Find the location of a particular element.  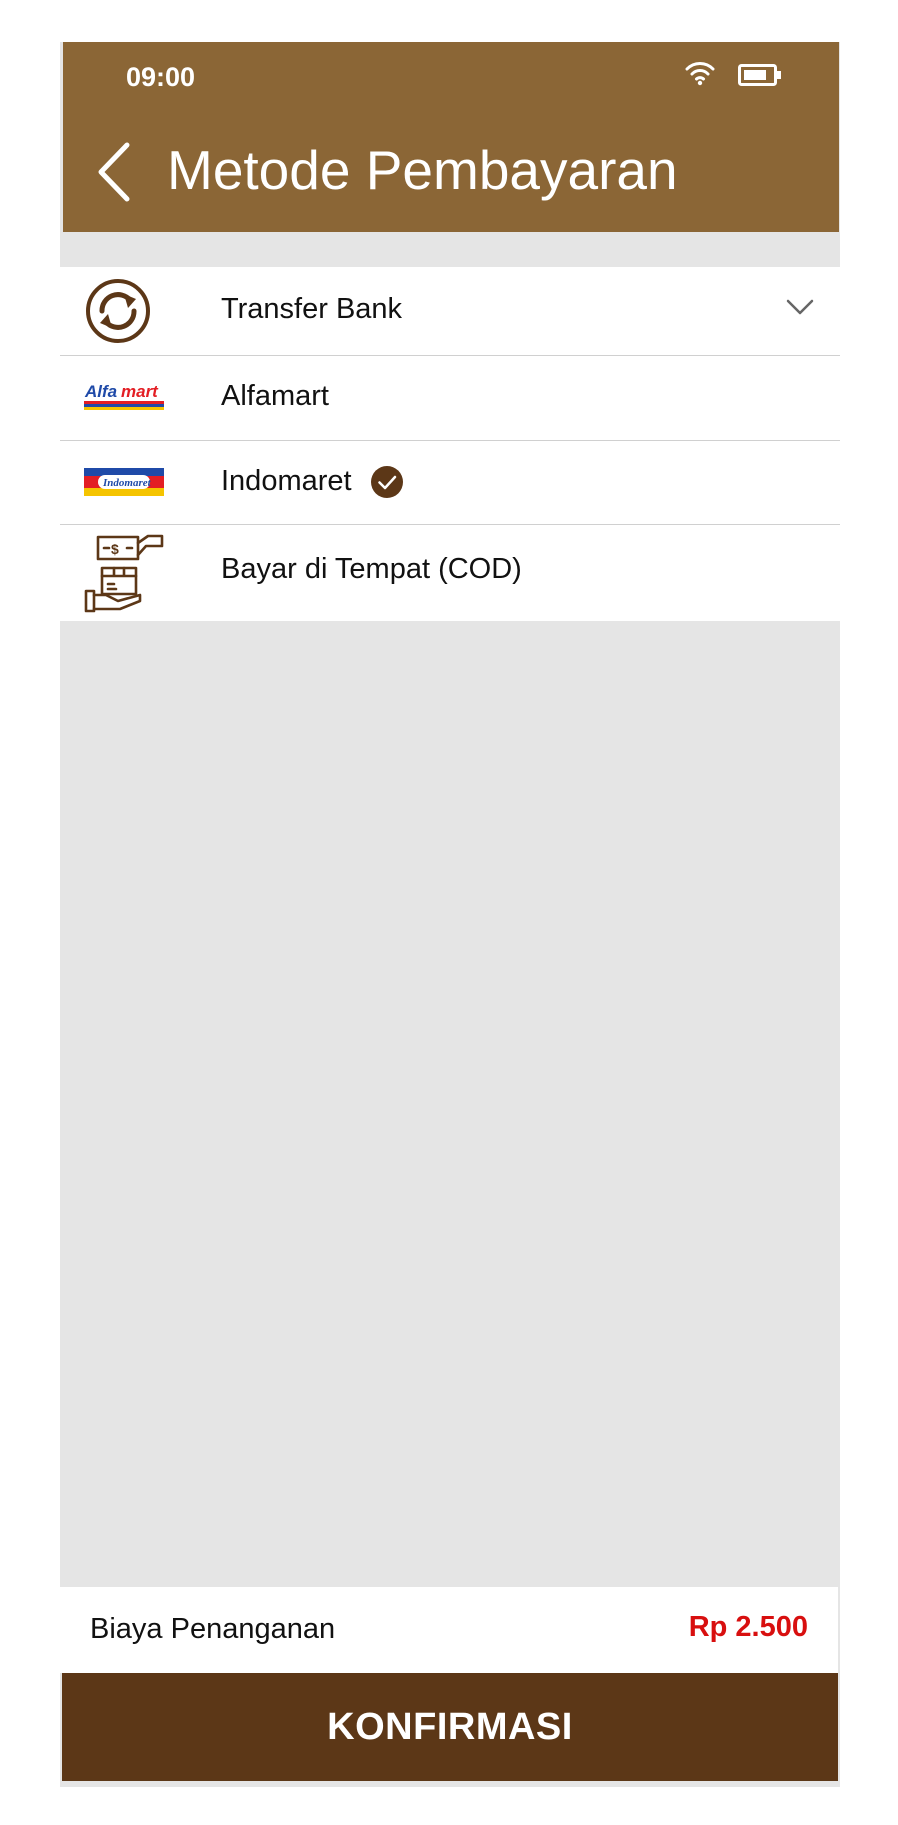

svg-text: Indomaret is located at coordinates (127, 483).